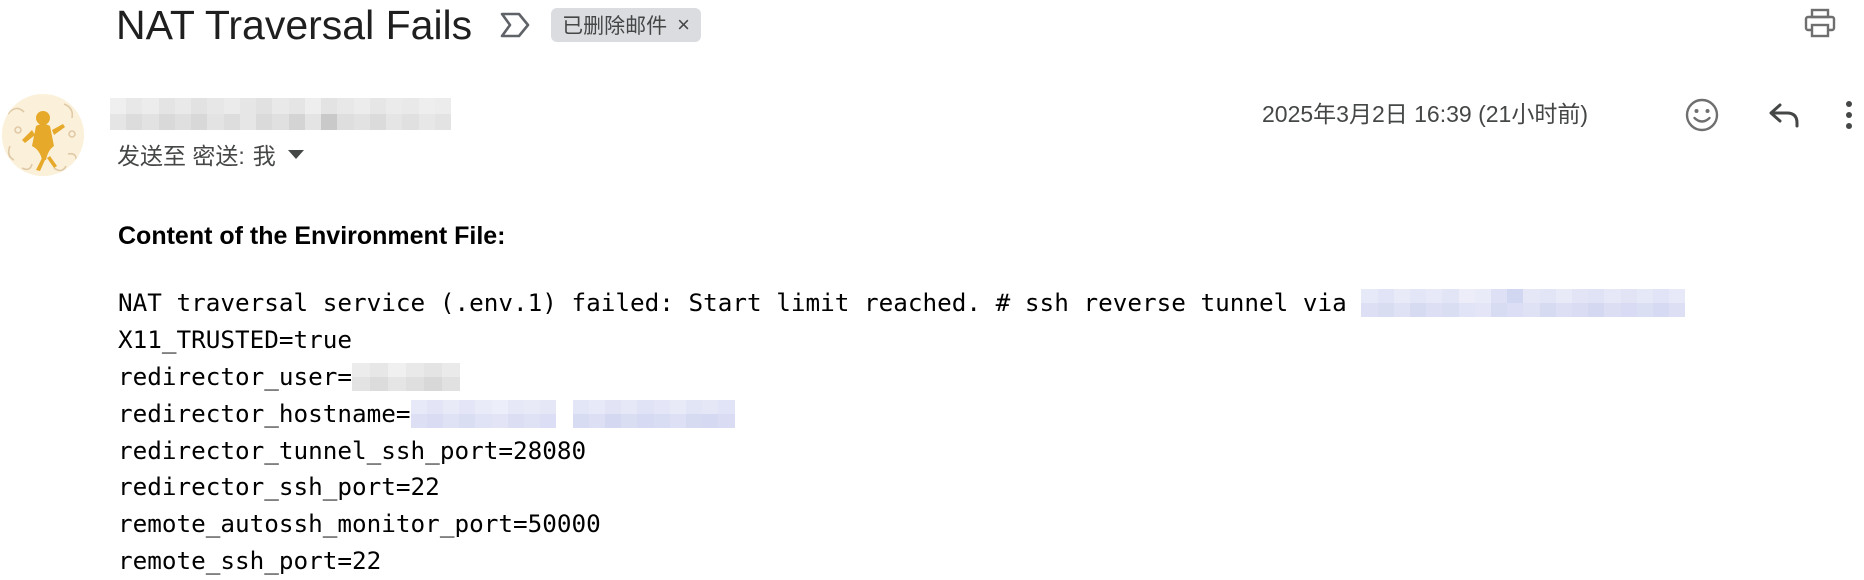 The width and height of the screenshot is (1864, 580). Describe the element at coordinates (352, 450) in the screenshot. I see `env-line-text: redirector_tunnel_ssh_port=28080` at that location.